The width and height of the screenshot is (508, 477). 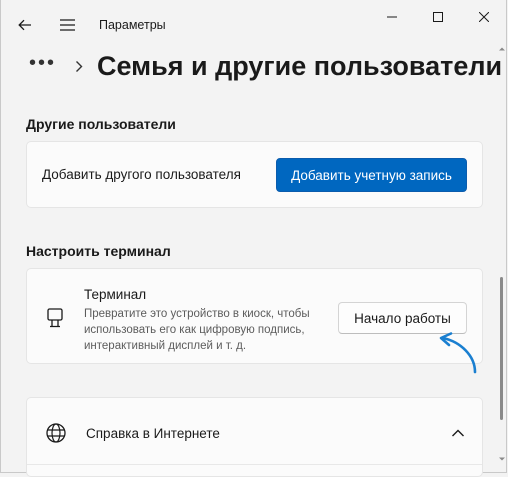 What do you see at coordinates (46, 63) in the screenshot?
I see `breadcrumb-more-button: •••` at bounding box center [46, 63].